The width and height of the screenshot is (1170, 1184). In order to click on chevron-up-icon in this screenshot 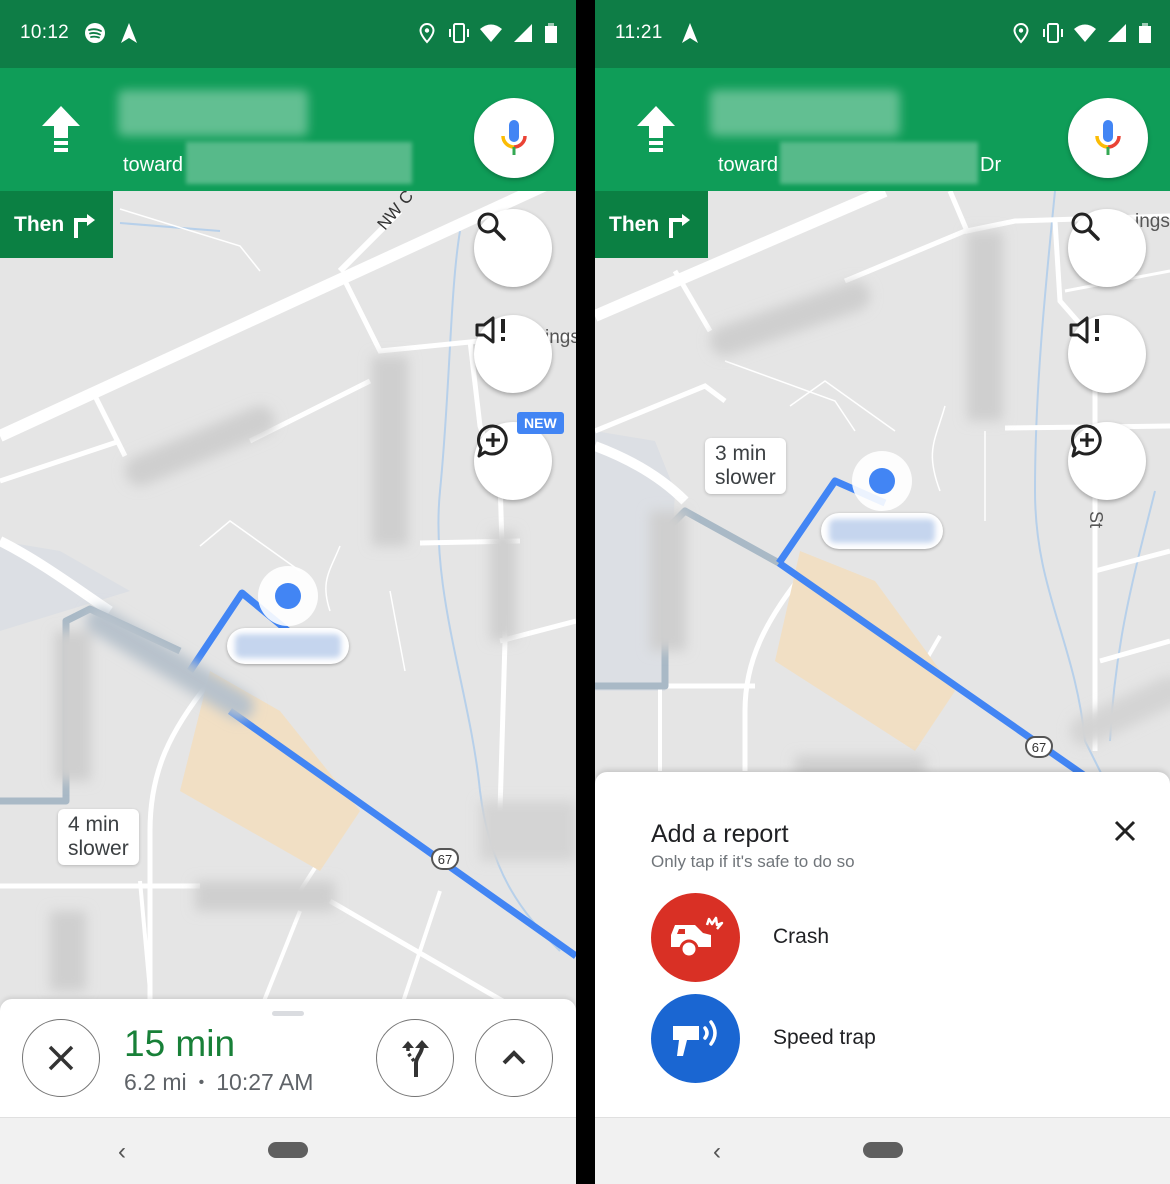, I will do `click(514, 1057)`.